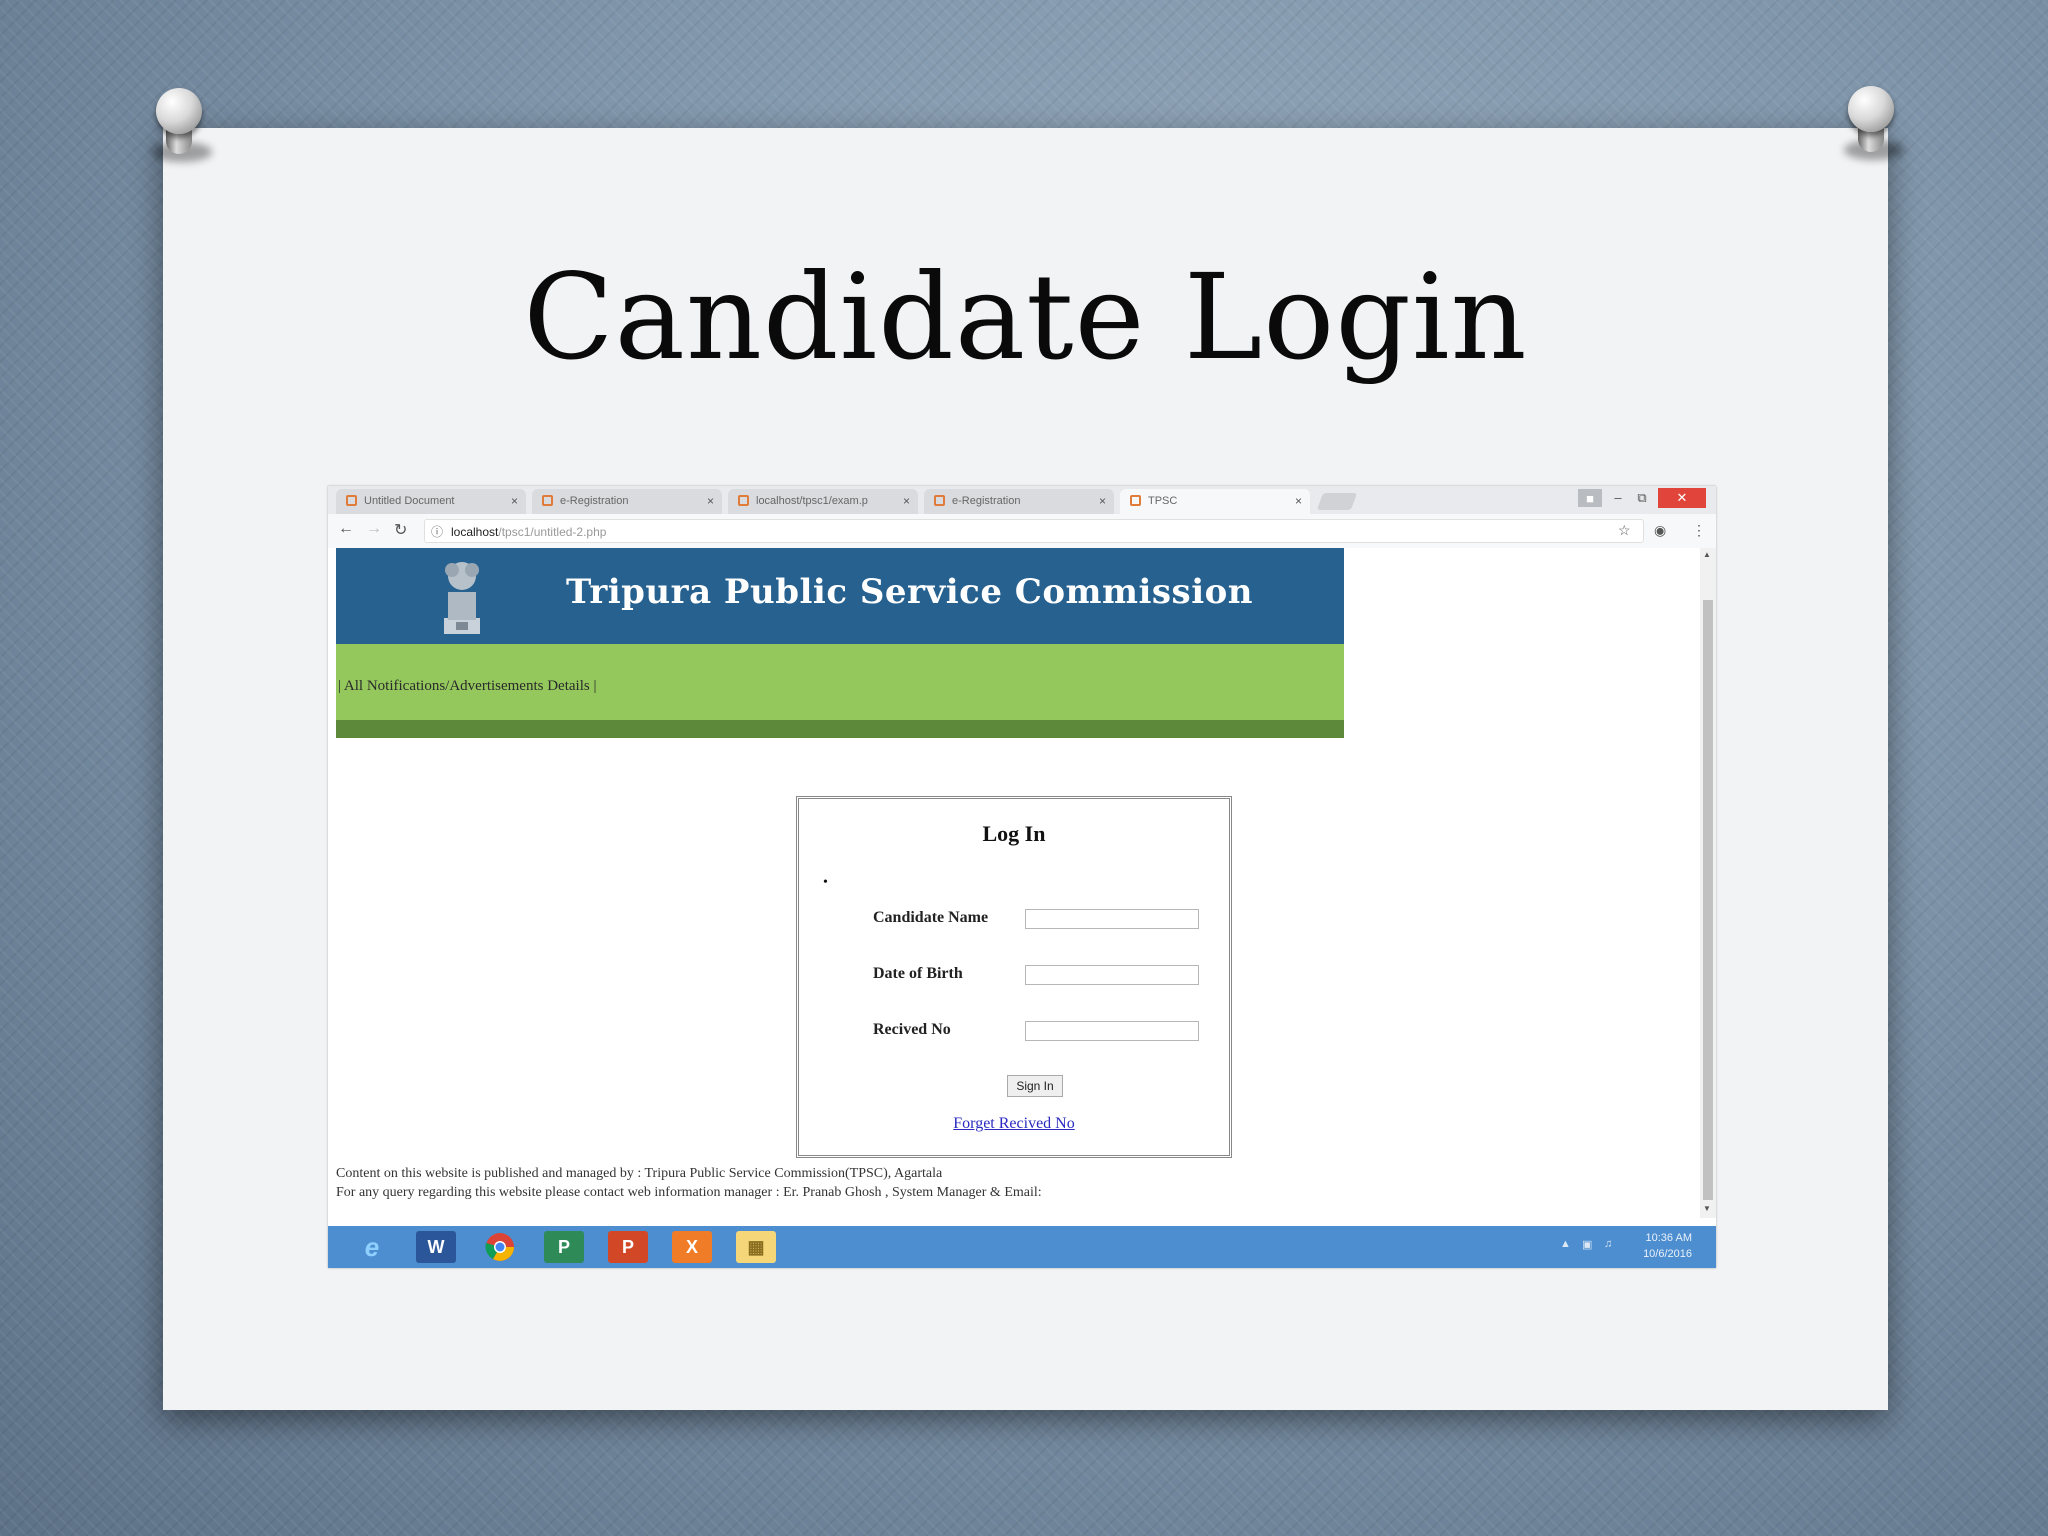  I want to click on chrome-logo, so click(499, 1247).